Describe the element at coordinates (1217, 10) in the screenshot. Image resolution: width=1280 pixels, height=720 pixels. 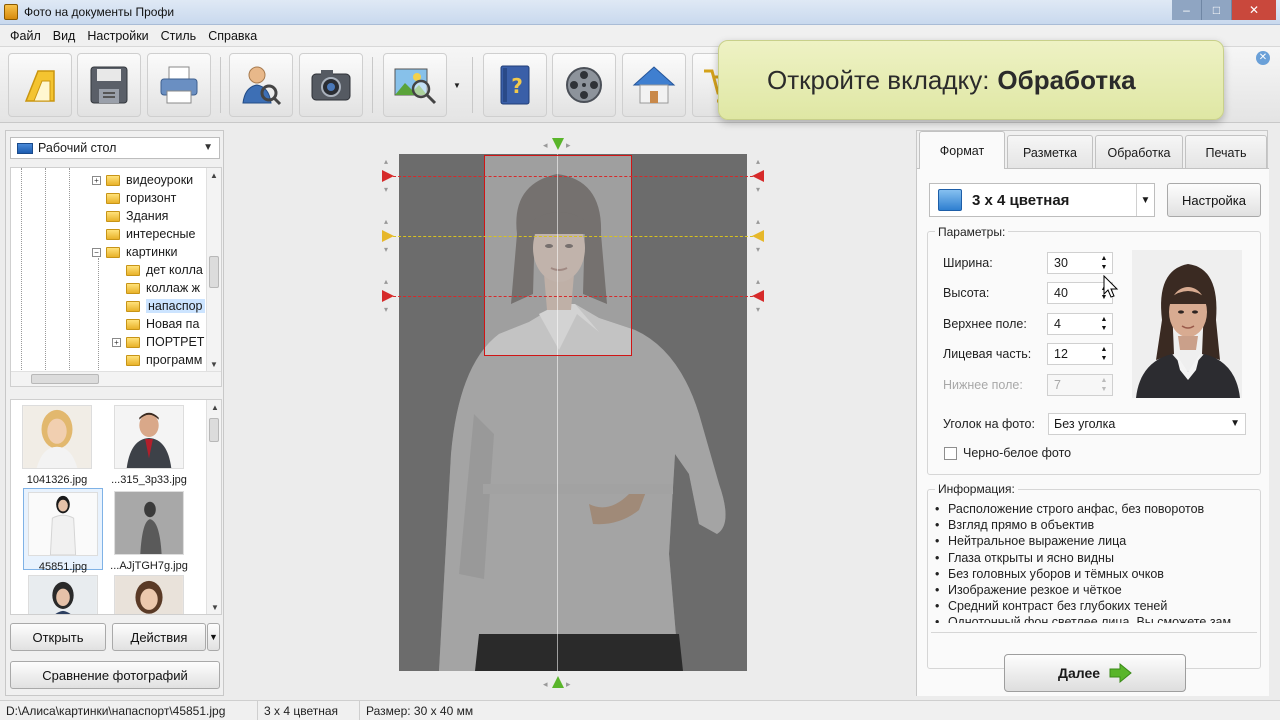
I see `maximize-button: □` at that location.